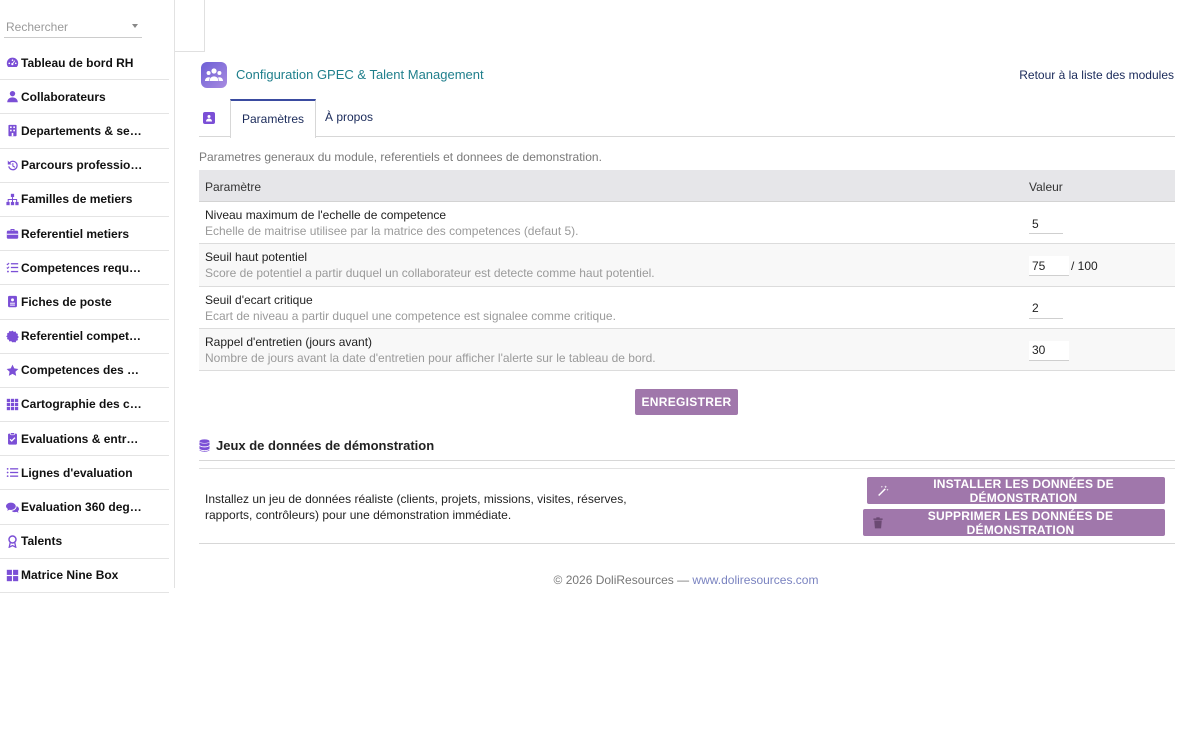 The image size is (1200, 743). What do you see at coordinates (687, 186) in the screenshot?
I see `table-header: Paramètre Valeur` at bounding box center [687, 186].